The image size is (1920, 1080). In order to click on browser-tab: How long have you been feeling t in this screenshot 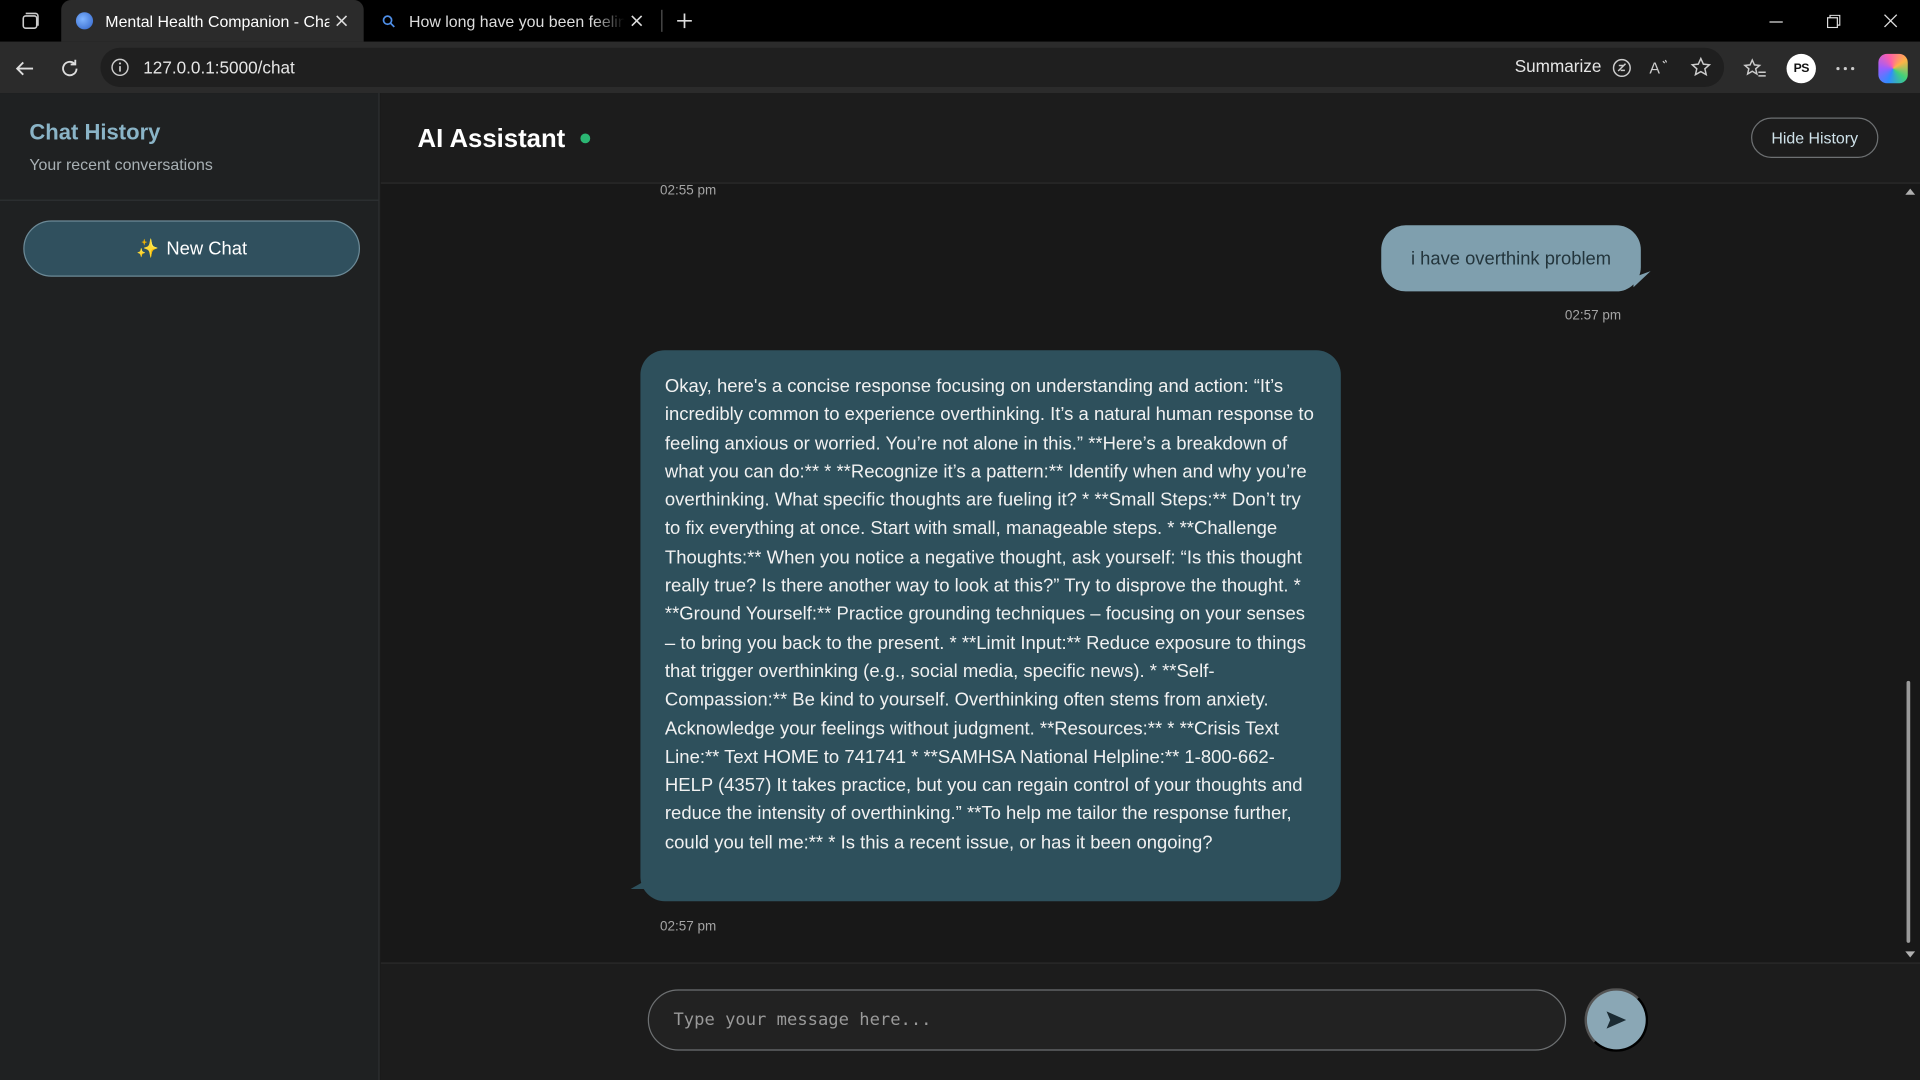, I will do `click(512, 21)`.